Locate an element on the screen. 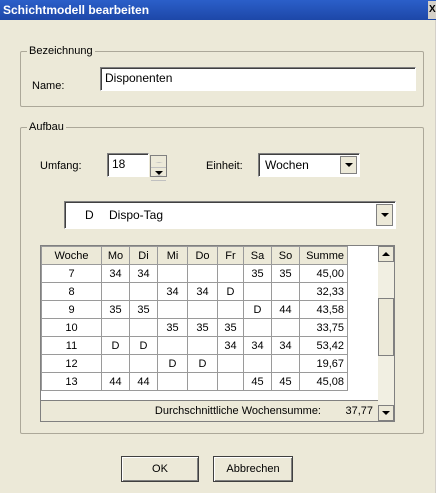  cell-mo: 44 is located at coordinates (115, 381).